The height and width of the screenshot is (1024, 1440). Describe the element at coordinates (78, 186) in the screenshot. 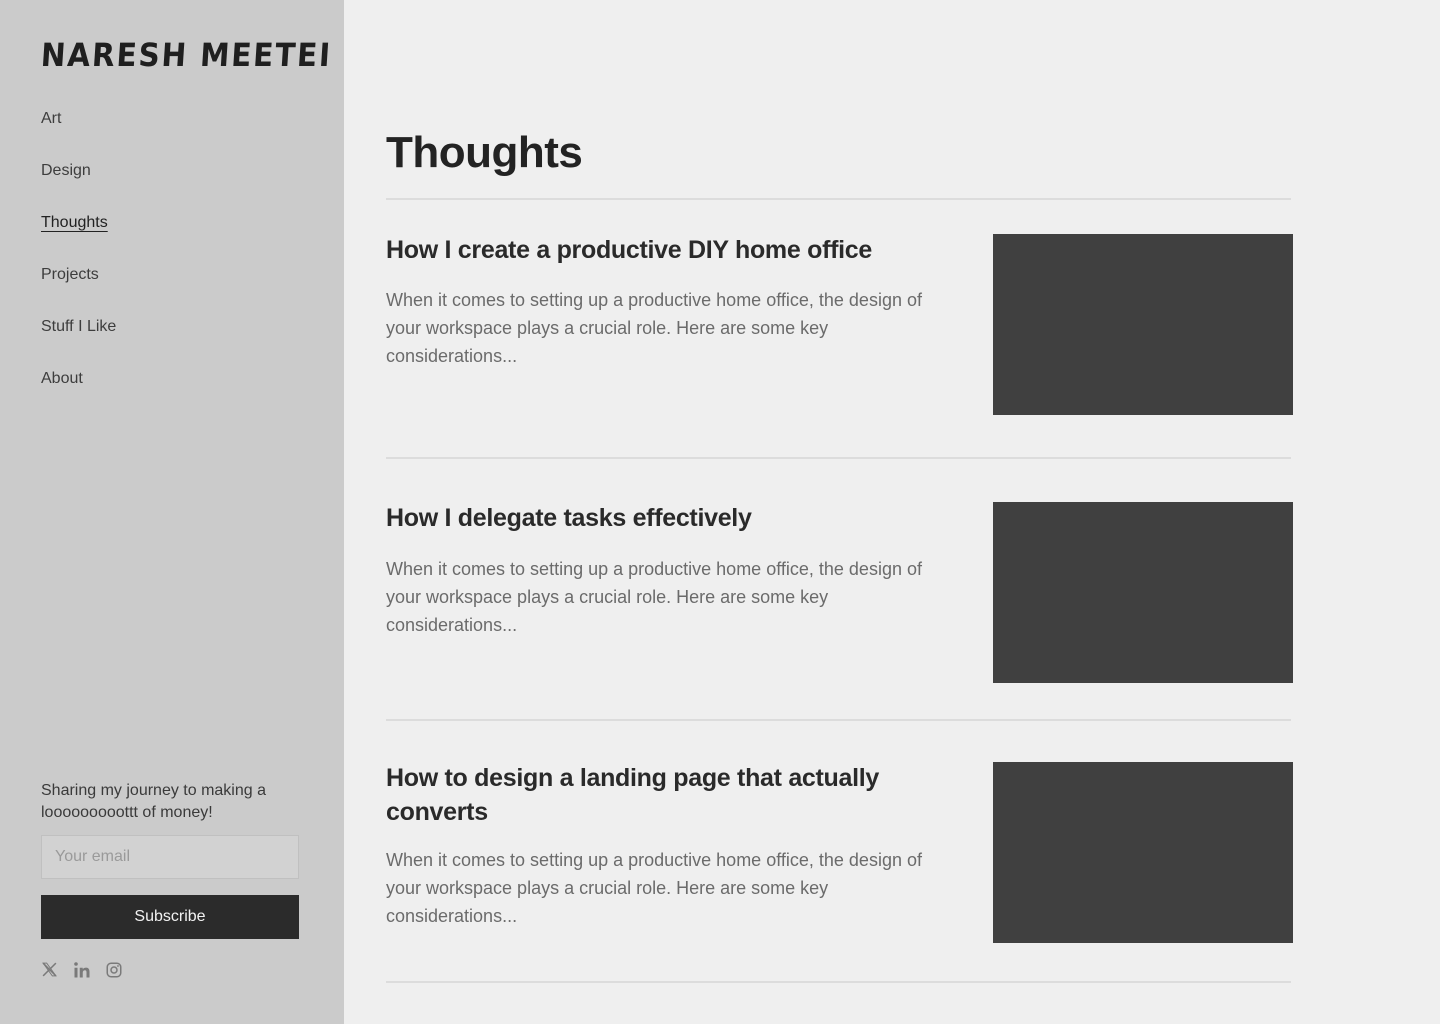

I see `nav-item-design: Design` at that location.